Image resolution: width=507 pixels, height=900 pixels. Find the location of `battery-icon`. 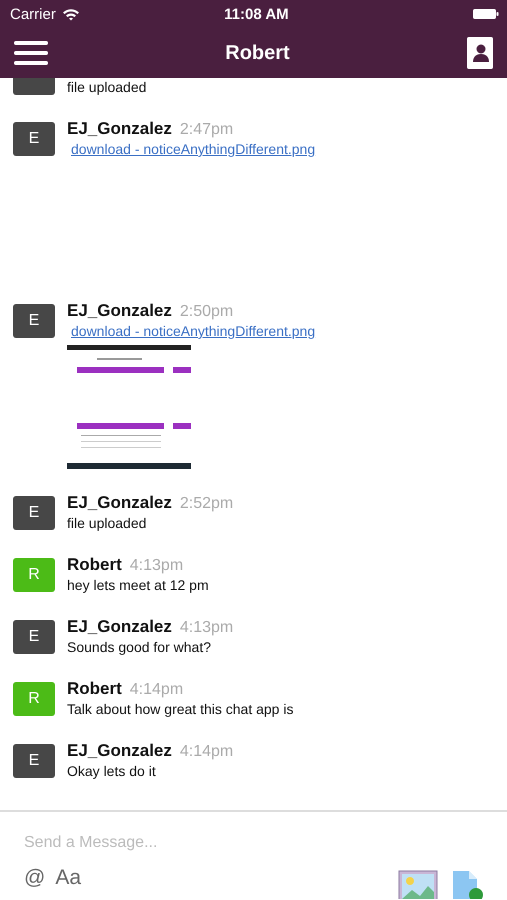

battery-icon is located at coordinates (486, 14).